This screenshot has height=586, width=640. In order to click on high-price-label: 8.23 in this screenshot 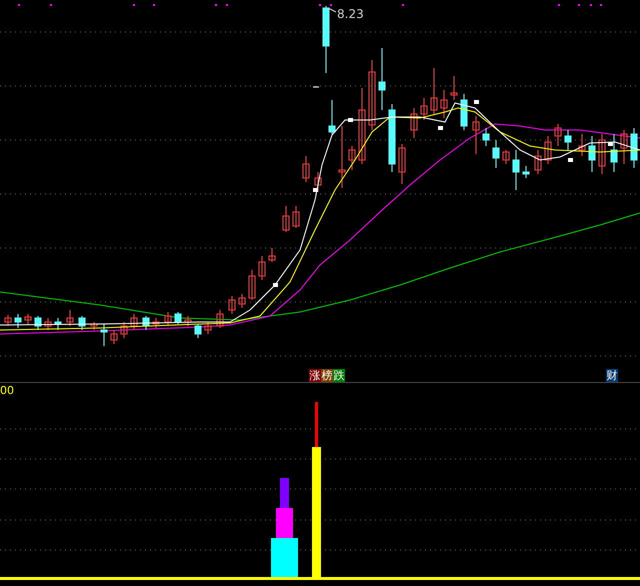, I will do `click(350, 14)`.